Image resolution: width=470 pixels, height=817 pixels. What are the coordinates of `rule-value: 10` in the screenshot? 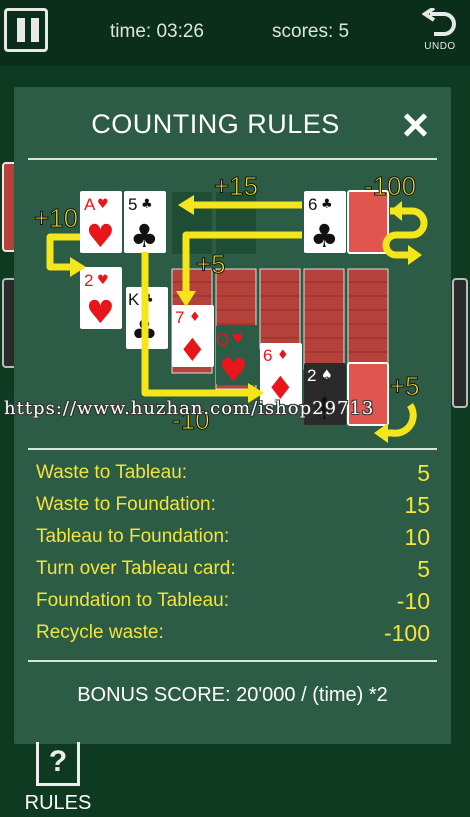 It's located at (417, 536).